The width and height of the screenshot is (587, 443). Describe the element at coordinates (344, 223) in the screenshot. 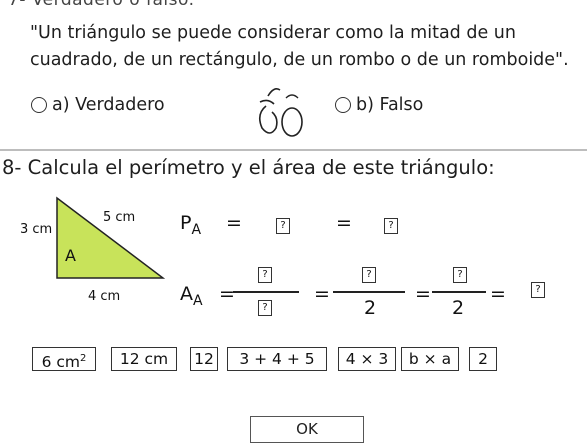

I see `perimeter-equals-2: =` at that location.